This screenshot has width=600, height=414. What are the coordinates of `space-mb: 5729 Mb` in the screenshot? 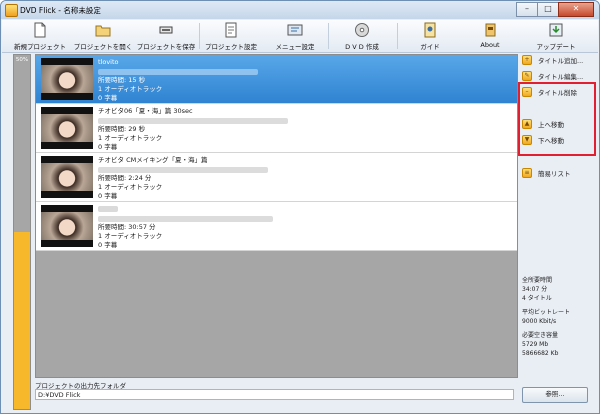 It's located at (535, 344).